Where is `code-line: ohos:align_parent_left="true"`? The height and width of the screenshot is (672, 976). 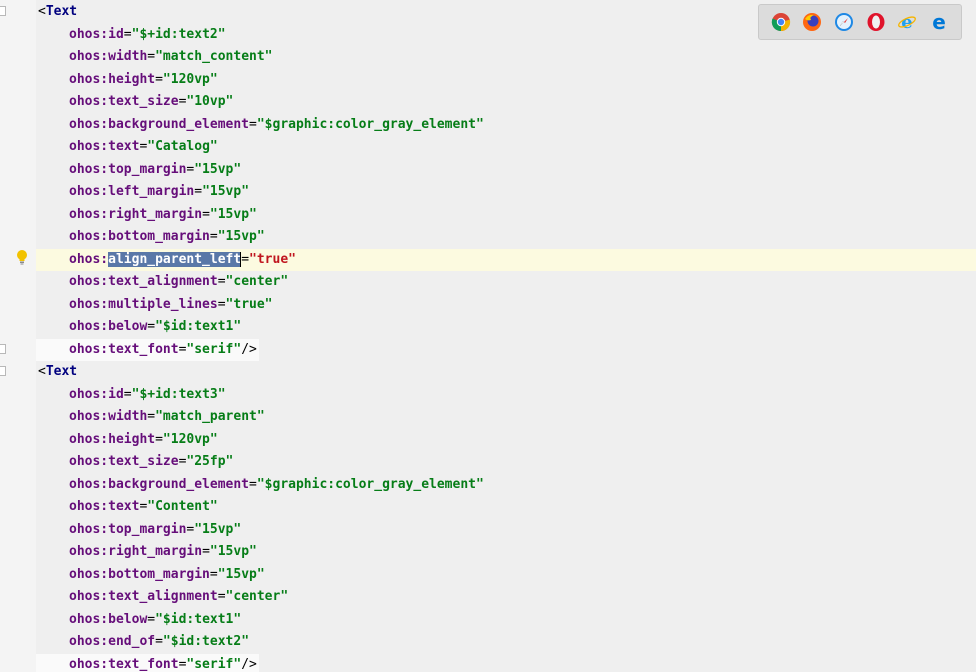
code-line: ohos:align_parent_left="true" is located at coordinates (506, 260).